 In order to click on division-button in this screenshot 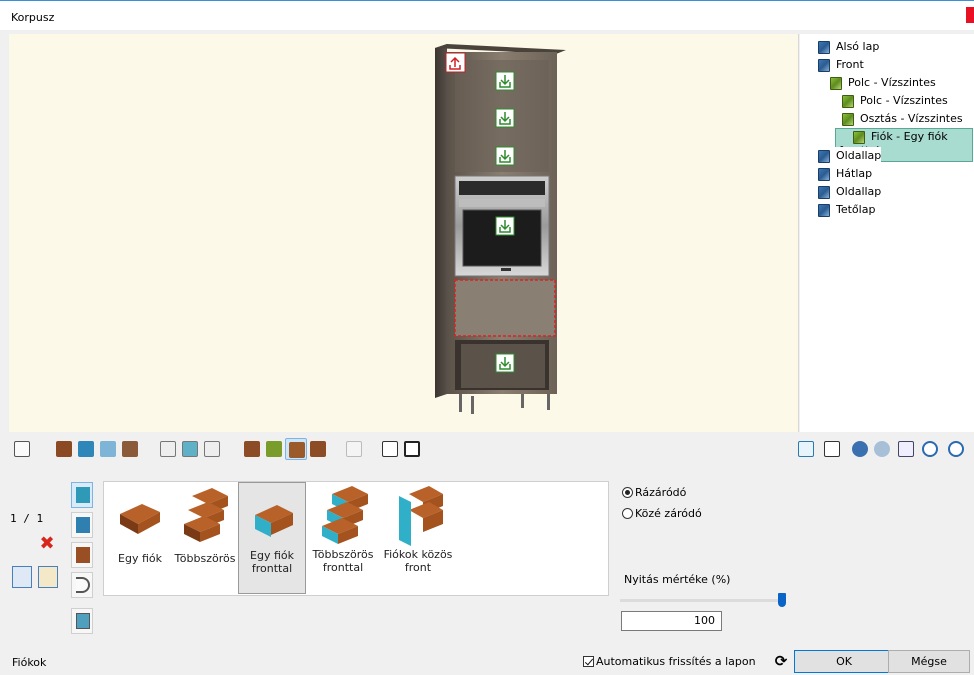, I will do `click(130, 449)`.